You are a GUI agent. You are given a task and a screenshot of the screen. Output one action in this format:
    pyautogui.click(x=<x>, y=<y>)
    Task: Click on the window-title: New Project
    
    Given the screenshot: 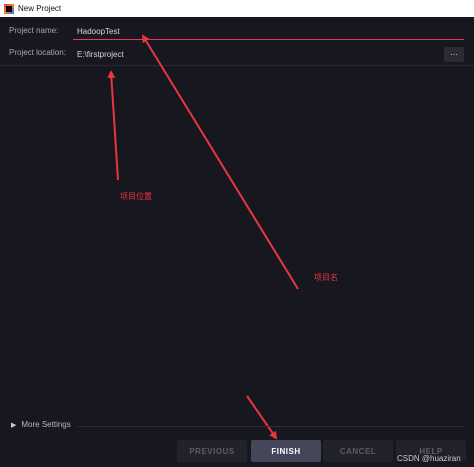 What is the action you would take?
    pyautogui.click(x=40, y=8)
    